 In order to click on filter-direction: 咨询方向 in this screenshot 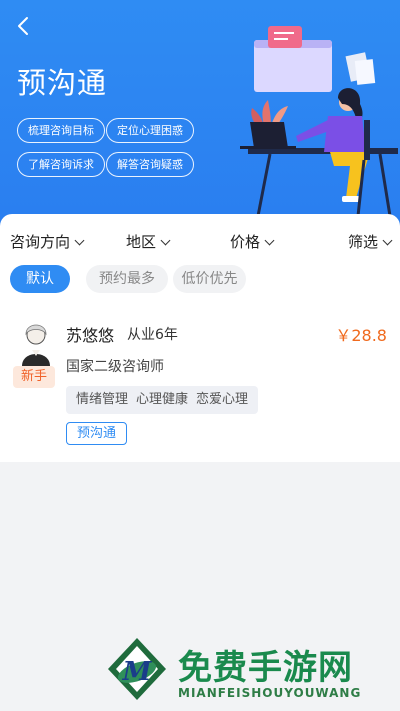, I will do `click(47, 241)`.